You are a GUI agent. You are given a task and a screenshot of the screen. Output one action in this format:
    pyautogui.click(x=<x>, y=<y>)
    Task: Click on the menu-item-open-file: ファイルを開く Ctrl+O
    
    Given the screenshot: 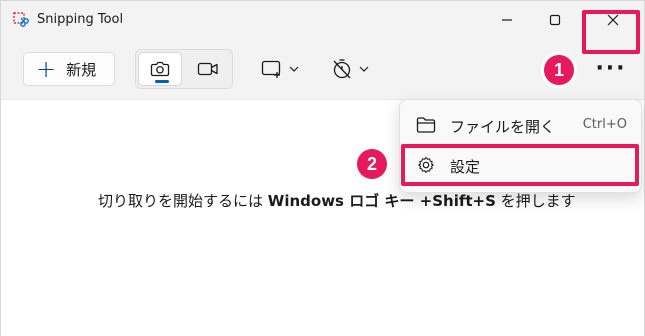 What is the action you would take?
    pyautogui.click(x=520, y=125)
    